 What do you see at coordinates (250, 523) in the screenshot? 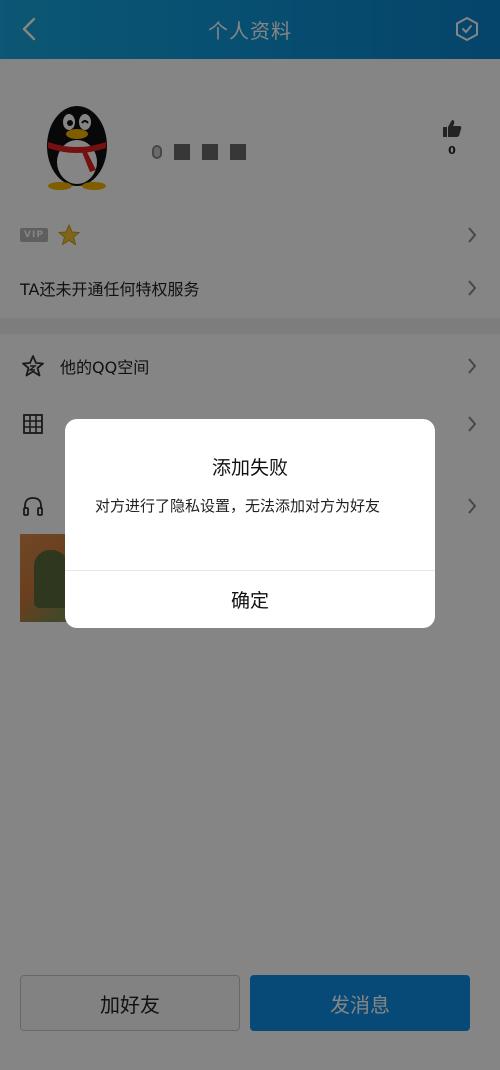
I see `add-failed-dialog: 添加失败 对方进行了隐私设置，无法添加对方为好友 确定` at bounding box center [250, 523].